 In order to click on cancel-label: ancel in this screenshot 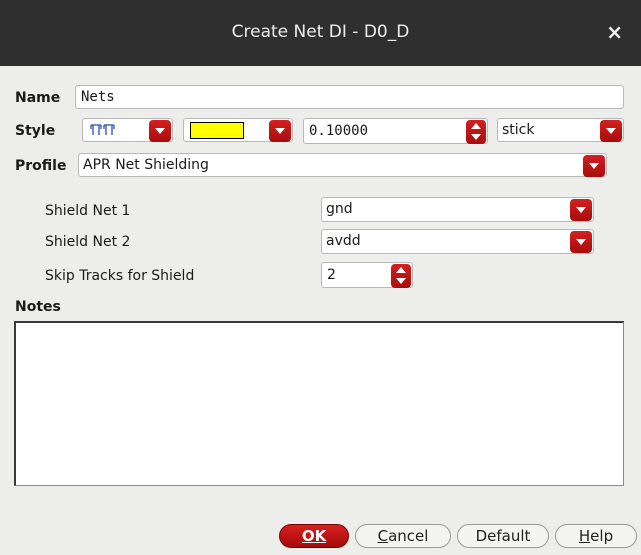, I will do `click(408, 536)`.